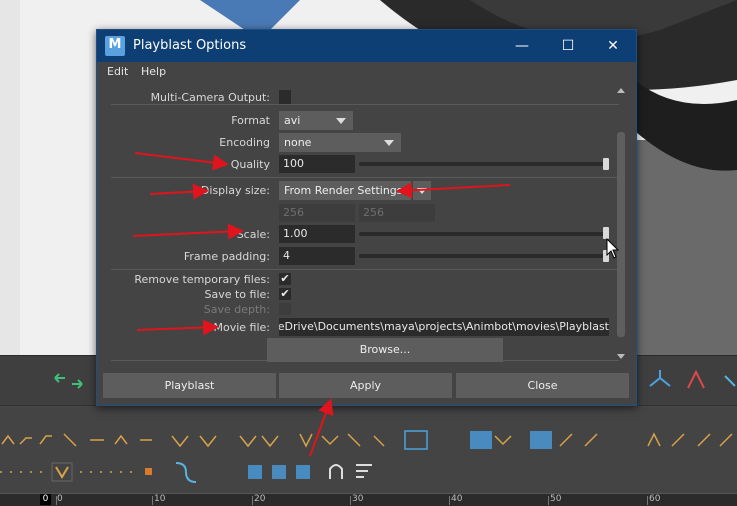  I want to click on record-icon, so click(416, 440).